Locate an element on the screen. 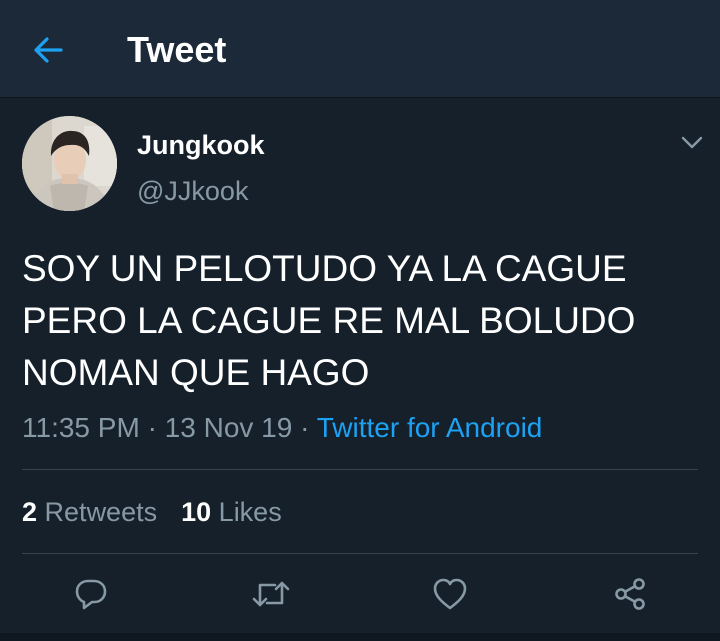  share-icon is located at coordinates (630, 594).